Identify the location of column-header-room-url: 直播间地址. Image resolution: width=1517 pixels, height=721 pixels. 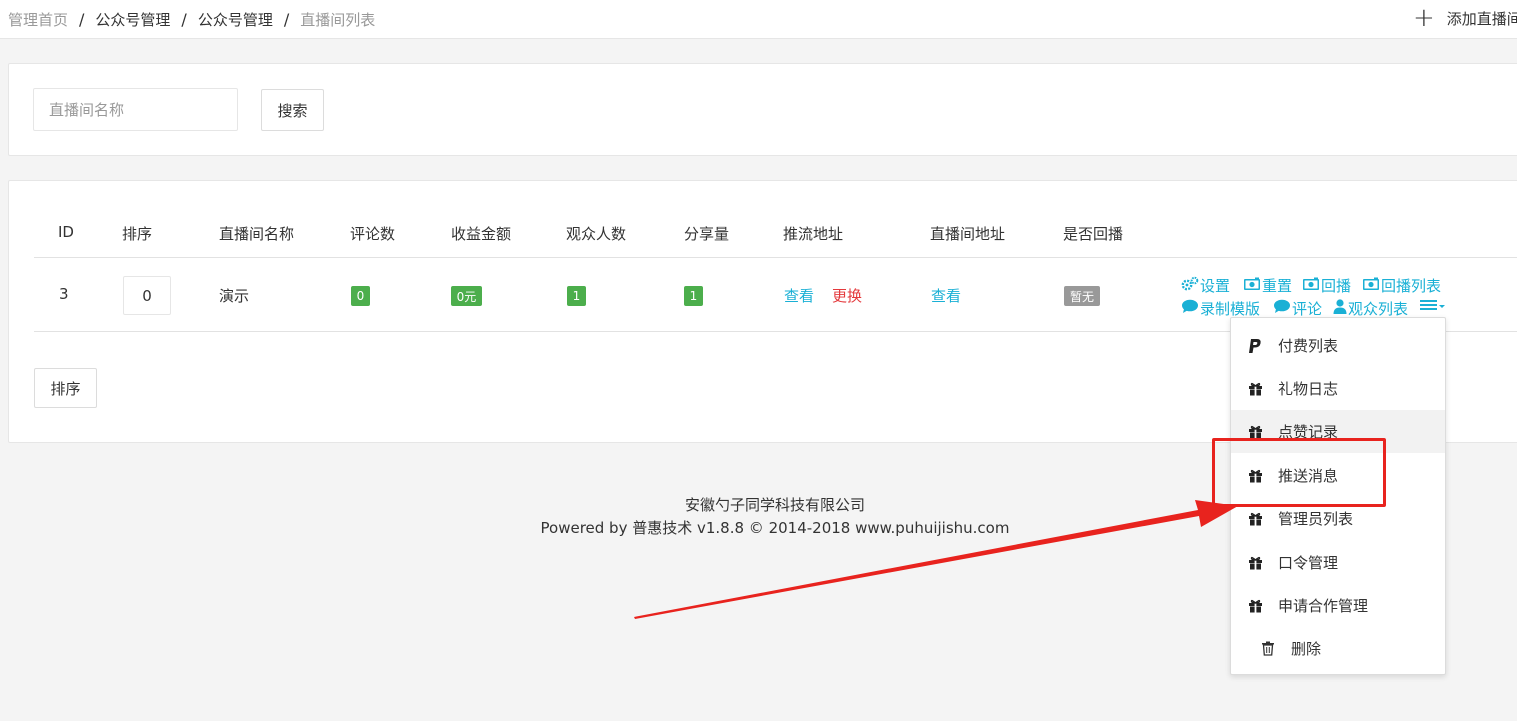
(968, 234).